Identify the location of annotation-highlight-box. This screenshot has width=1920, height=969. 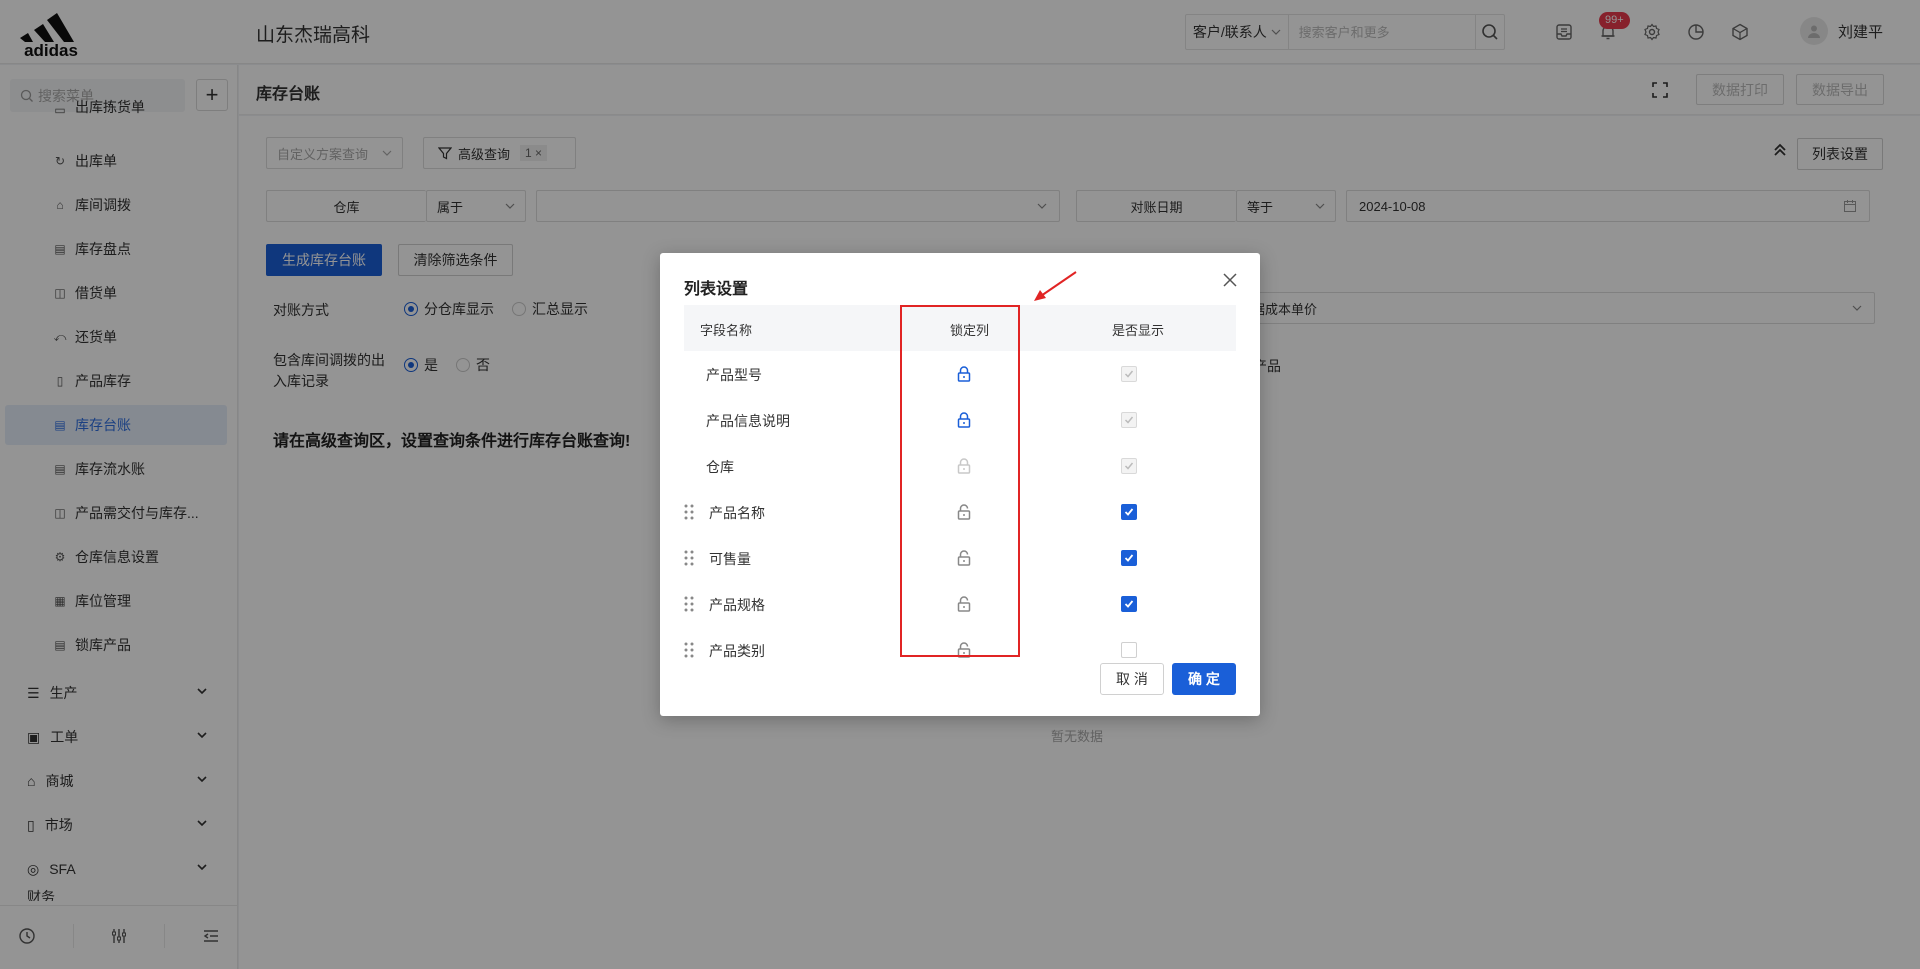
(960, 481).